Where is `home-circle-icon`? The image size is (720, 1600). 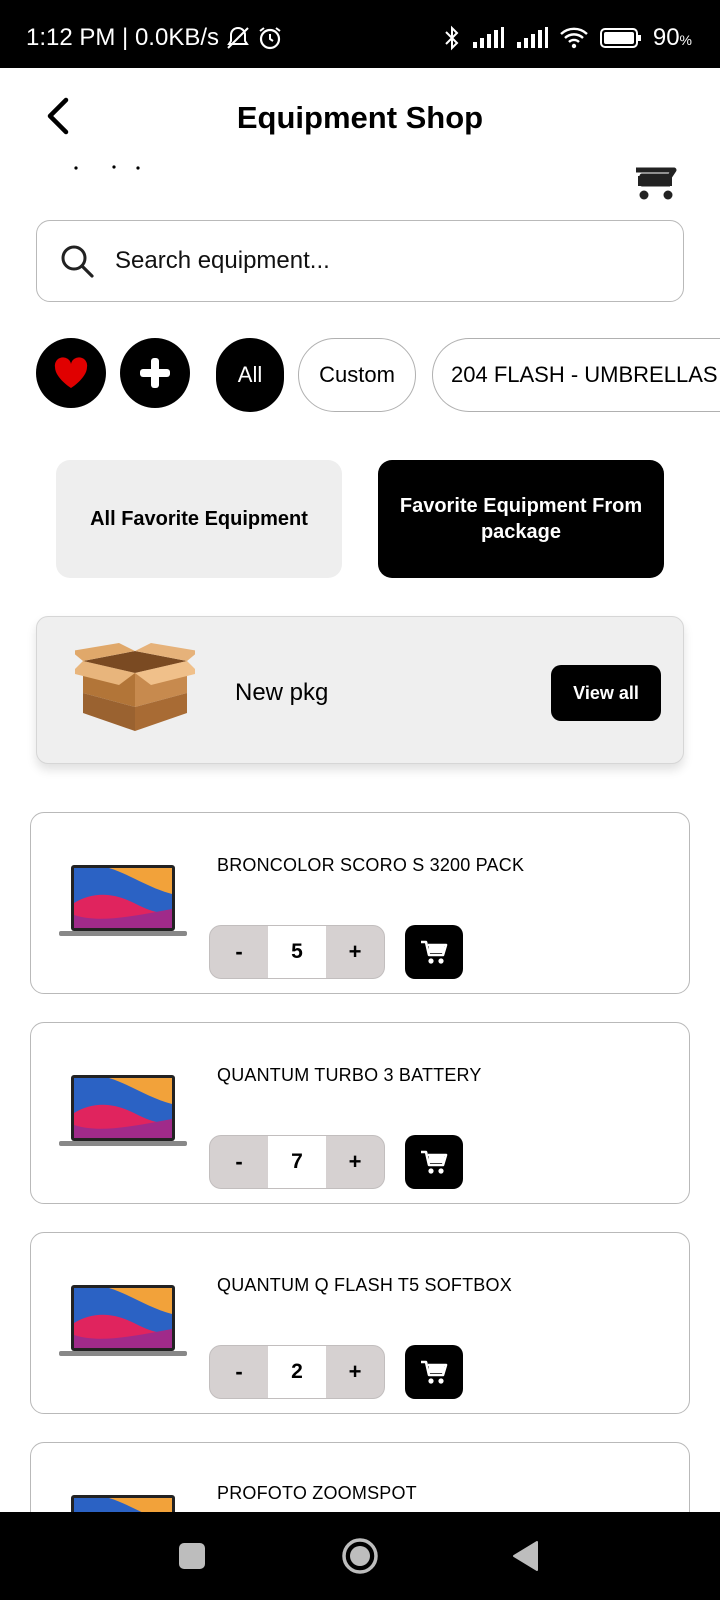 home-circle-icon is located at coordinates (360, 1556).